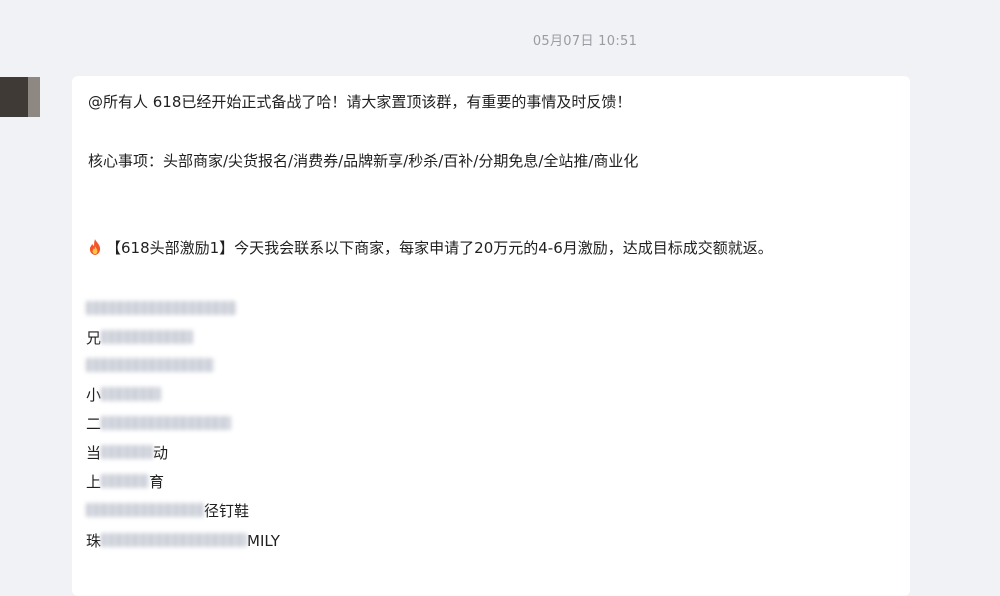 Image resolution: width=1000 pixels, height=596 pixels. I want to click on sender-avatar, so click(20, 97).